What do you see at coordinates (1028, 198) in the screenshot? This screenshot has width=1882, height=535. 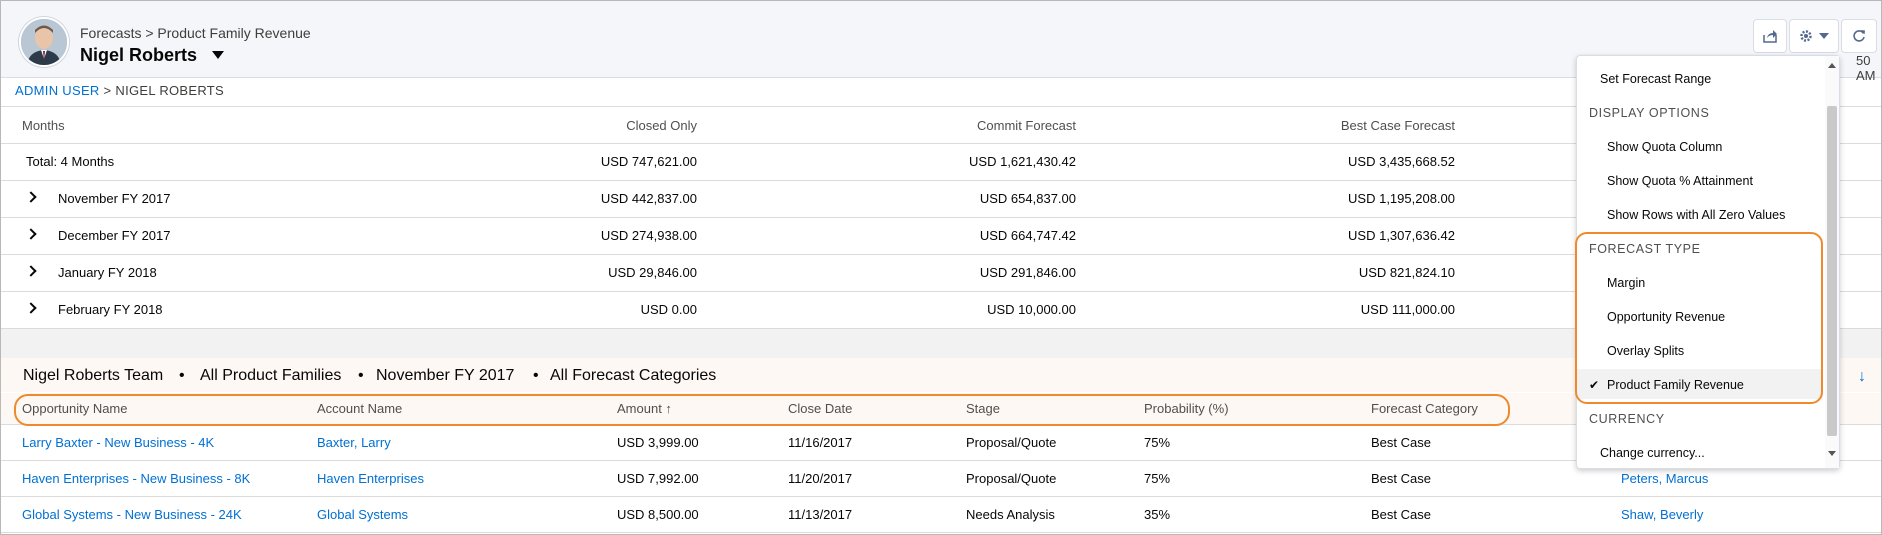 I see `commit-value: USD 654,837.00` at bounding box center [1028, 198].